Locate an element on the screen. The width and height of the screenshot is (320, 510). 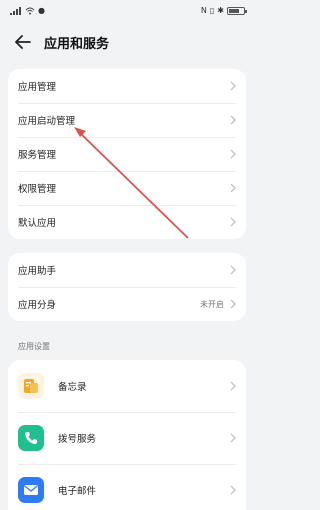
app-twin-status: 未开启 is located at coordinates (212, 304).